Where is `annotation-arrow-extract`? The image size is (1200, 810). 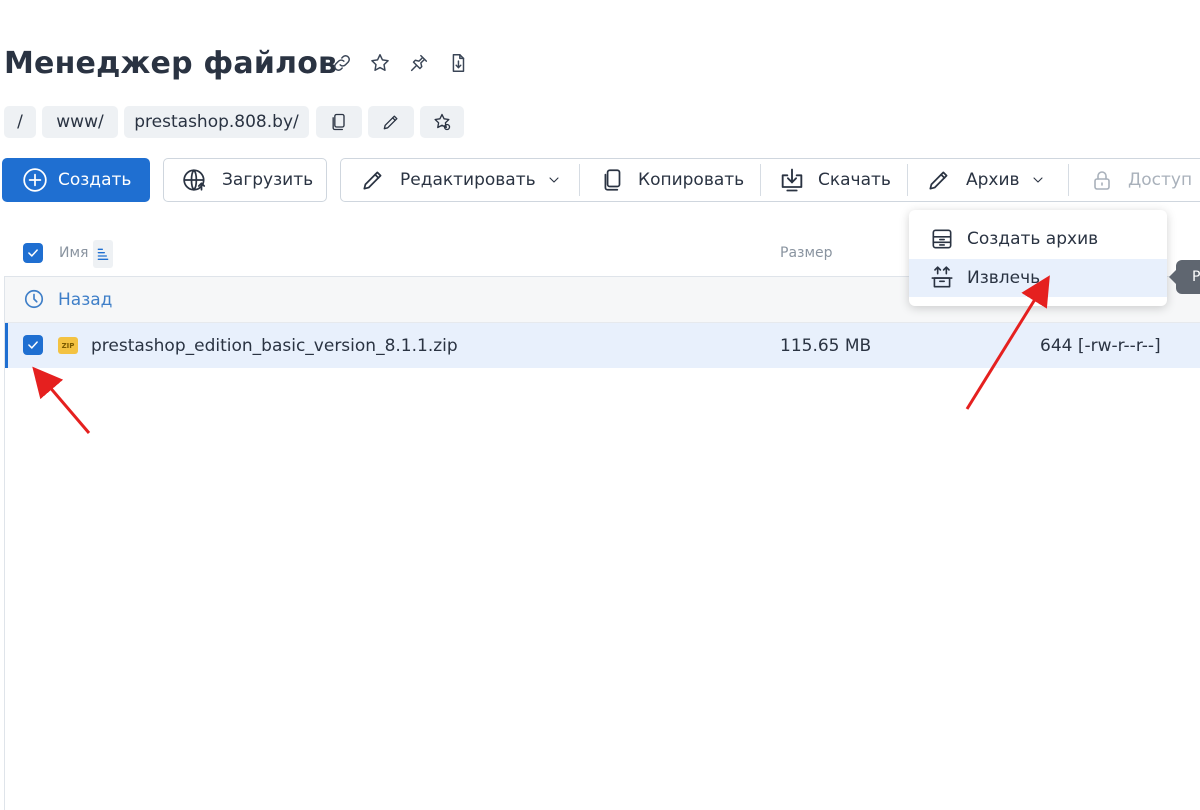 annotation-arrow-extract is located at coordinates (1007, 342).